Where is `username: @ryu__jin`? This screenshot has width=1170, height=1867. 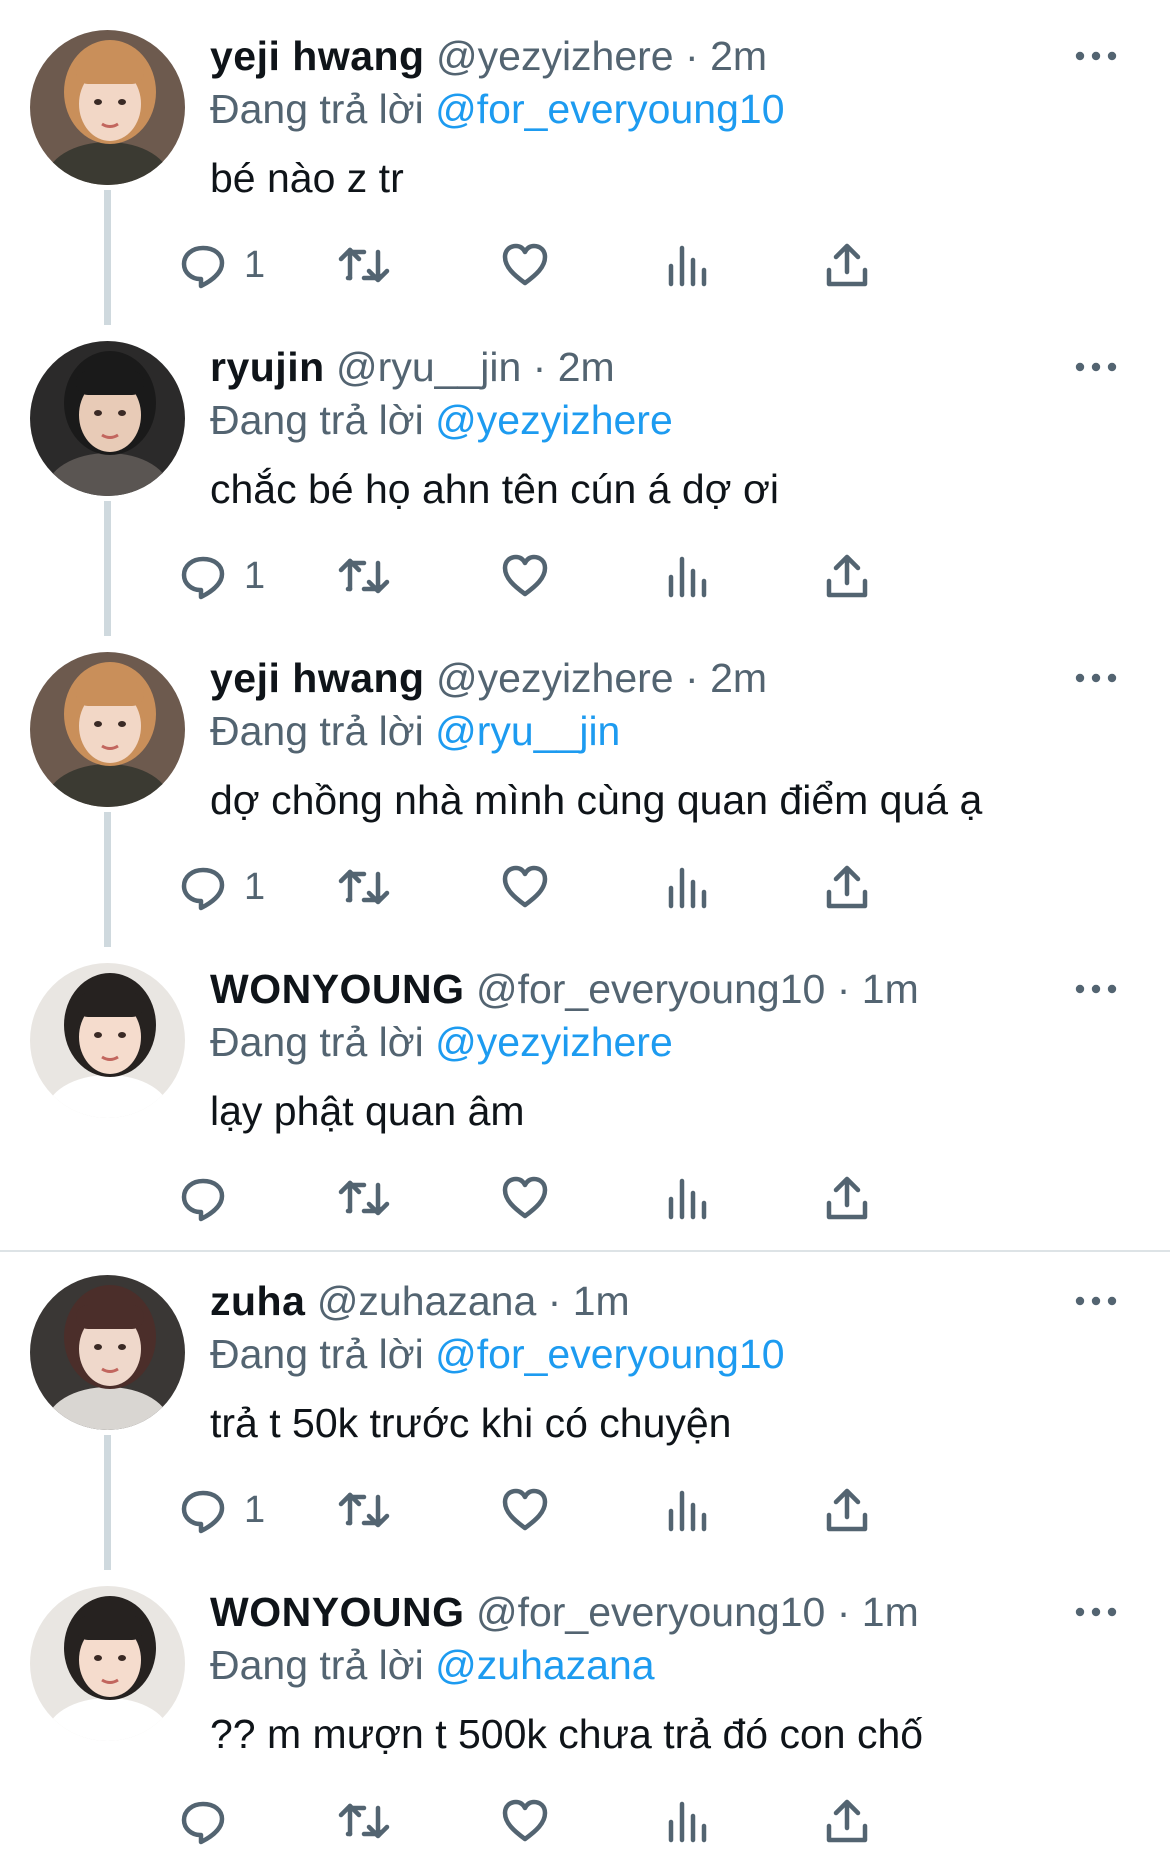
username: @ryu__jin is located at coordinates (428, 367).